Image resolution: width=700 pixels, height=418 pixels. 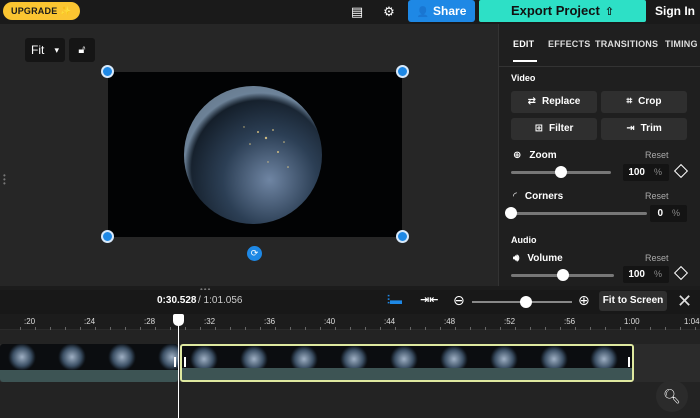 What do you see at coordinates (90, 321) in the screenshot?
I see `ruler-label: :24` at bounding box center [90, 321].